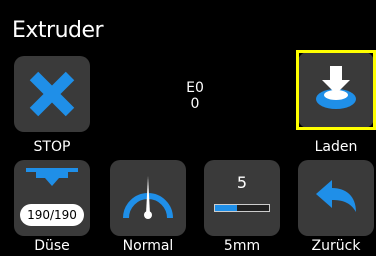 This screenshot has width=376, height=256. What do you see at coordinates (336, 90) in the screenshot?
I see `selection-frame` at bounding box center [336, 90].